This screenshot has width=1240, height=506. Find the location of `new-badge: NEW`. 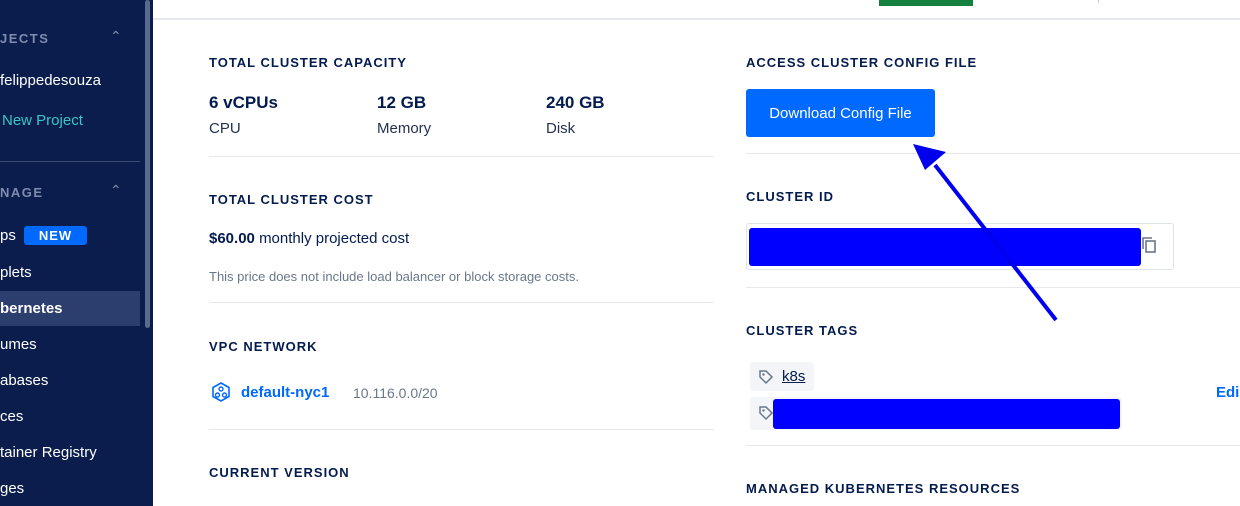

new-badge: NEW is located at coordinates (55, 235).